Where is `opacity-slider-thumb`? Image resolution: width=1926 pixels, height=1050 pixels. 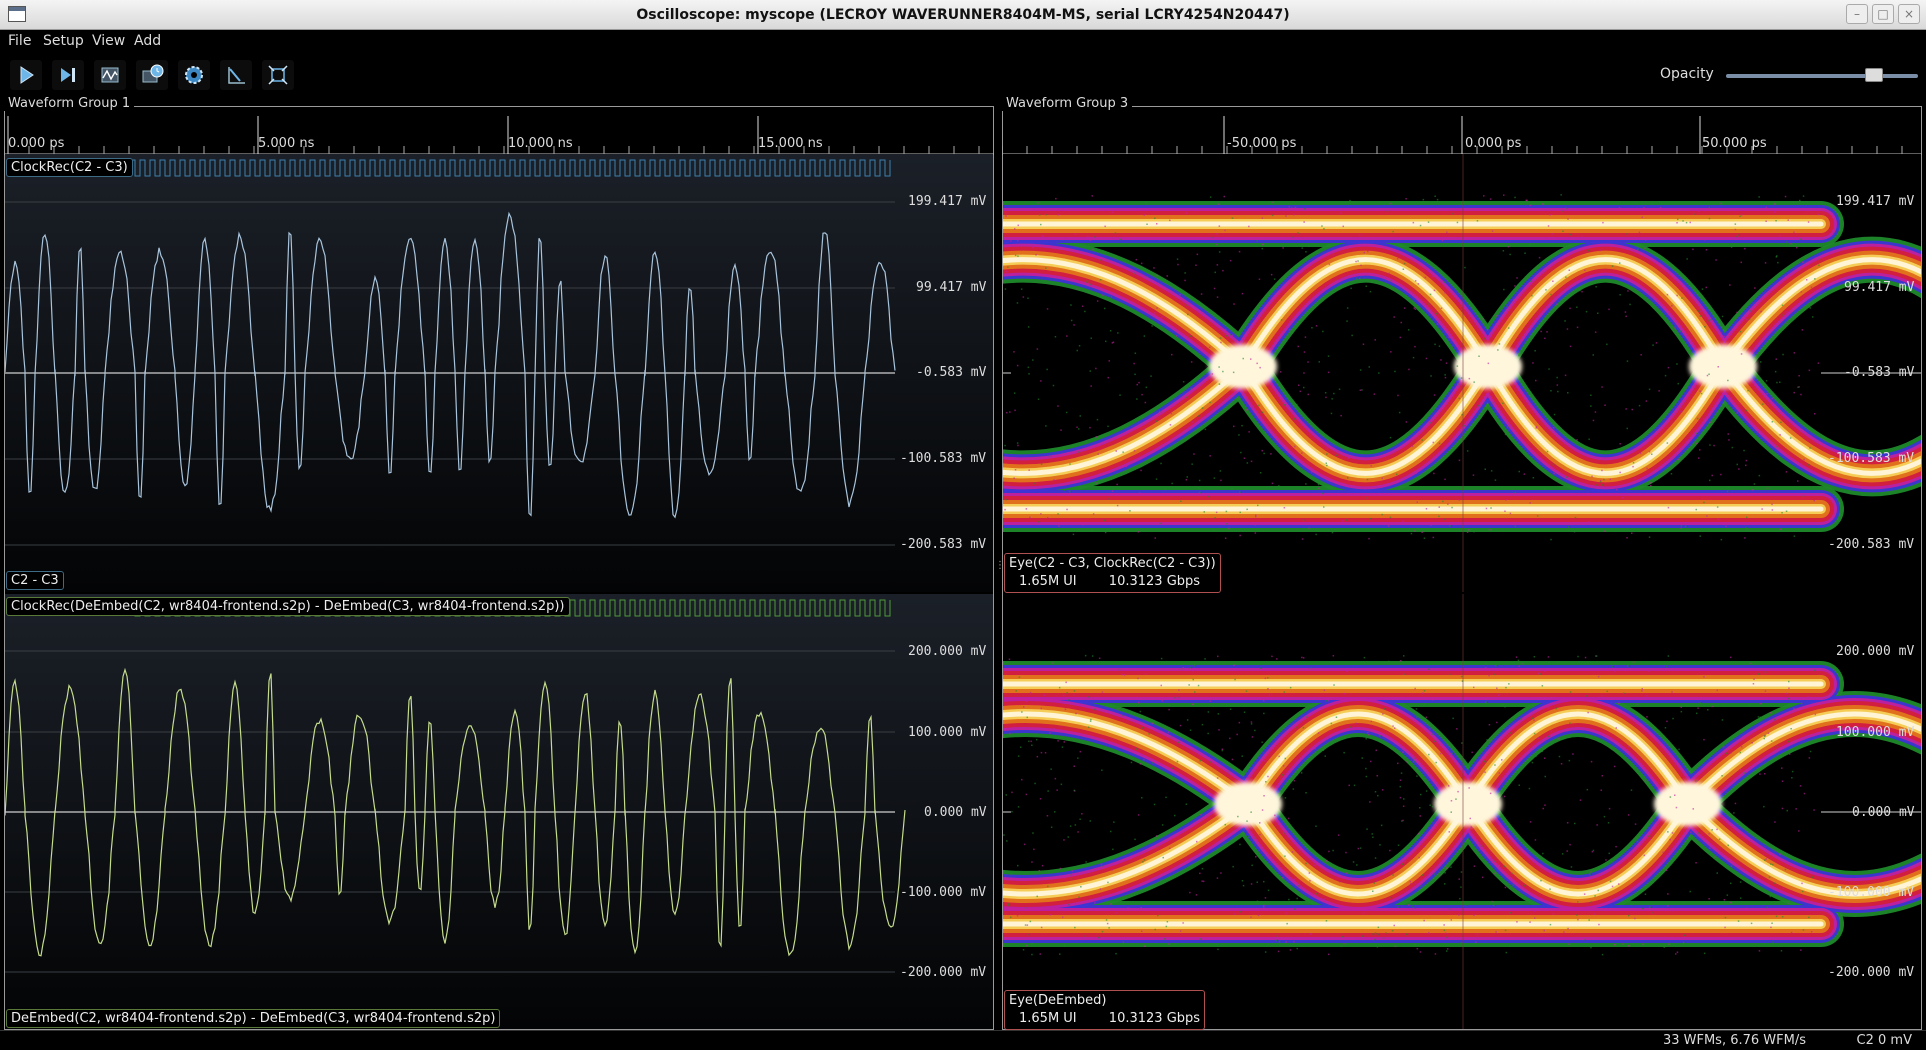 opacity-slider-thumb is located at coordinates (1874, 75).